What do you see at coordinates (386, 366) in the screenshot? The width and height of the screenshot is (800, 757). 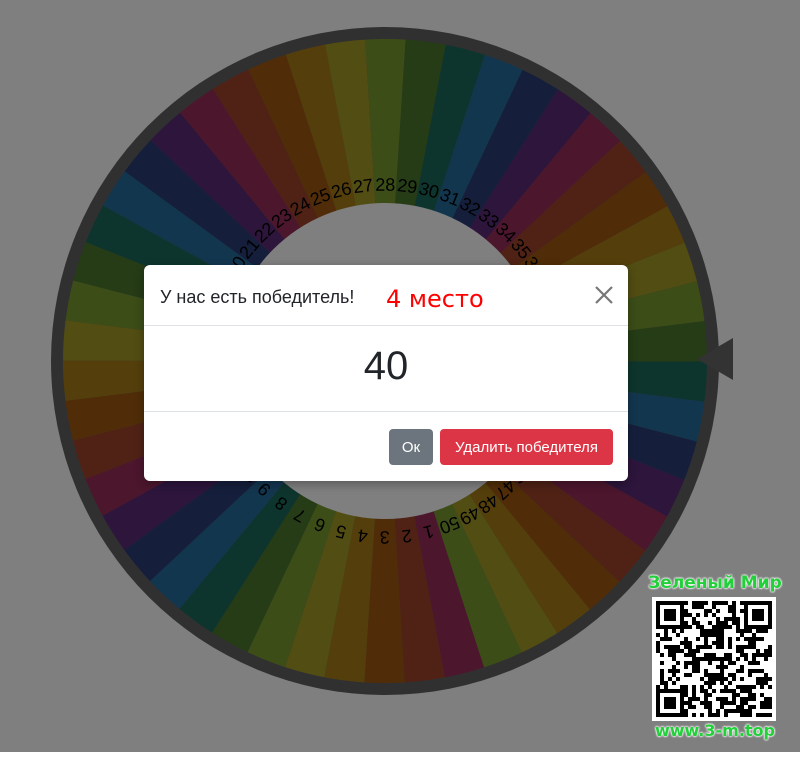 I see `winner-number: 40` at bounding box center [386, 366].